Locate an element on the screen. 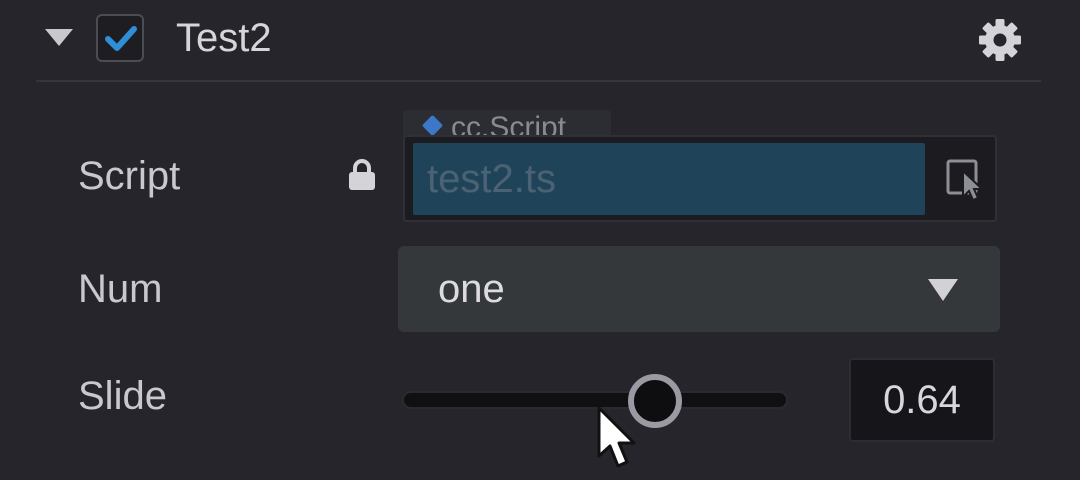 This screenshot has width=1080, height=480. checkmark-icon is located at coordinates (121, 38).